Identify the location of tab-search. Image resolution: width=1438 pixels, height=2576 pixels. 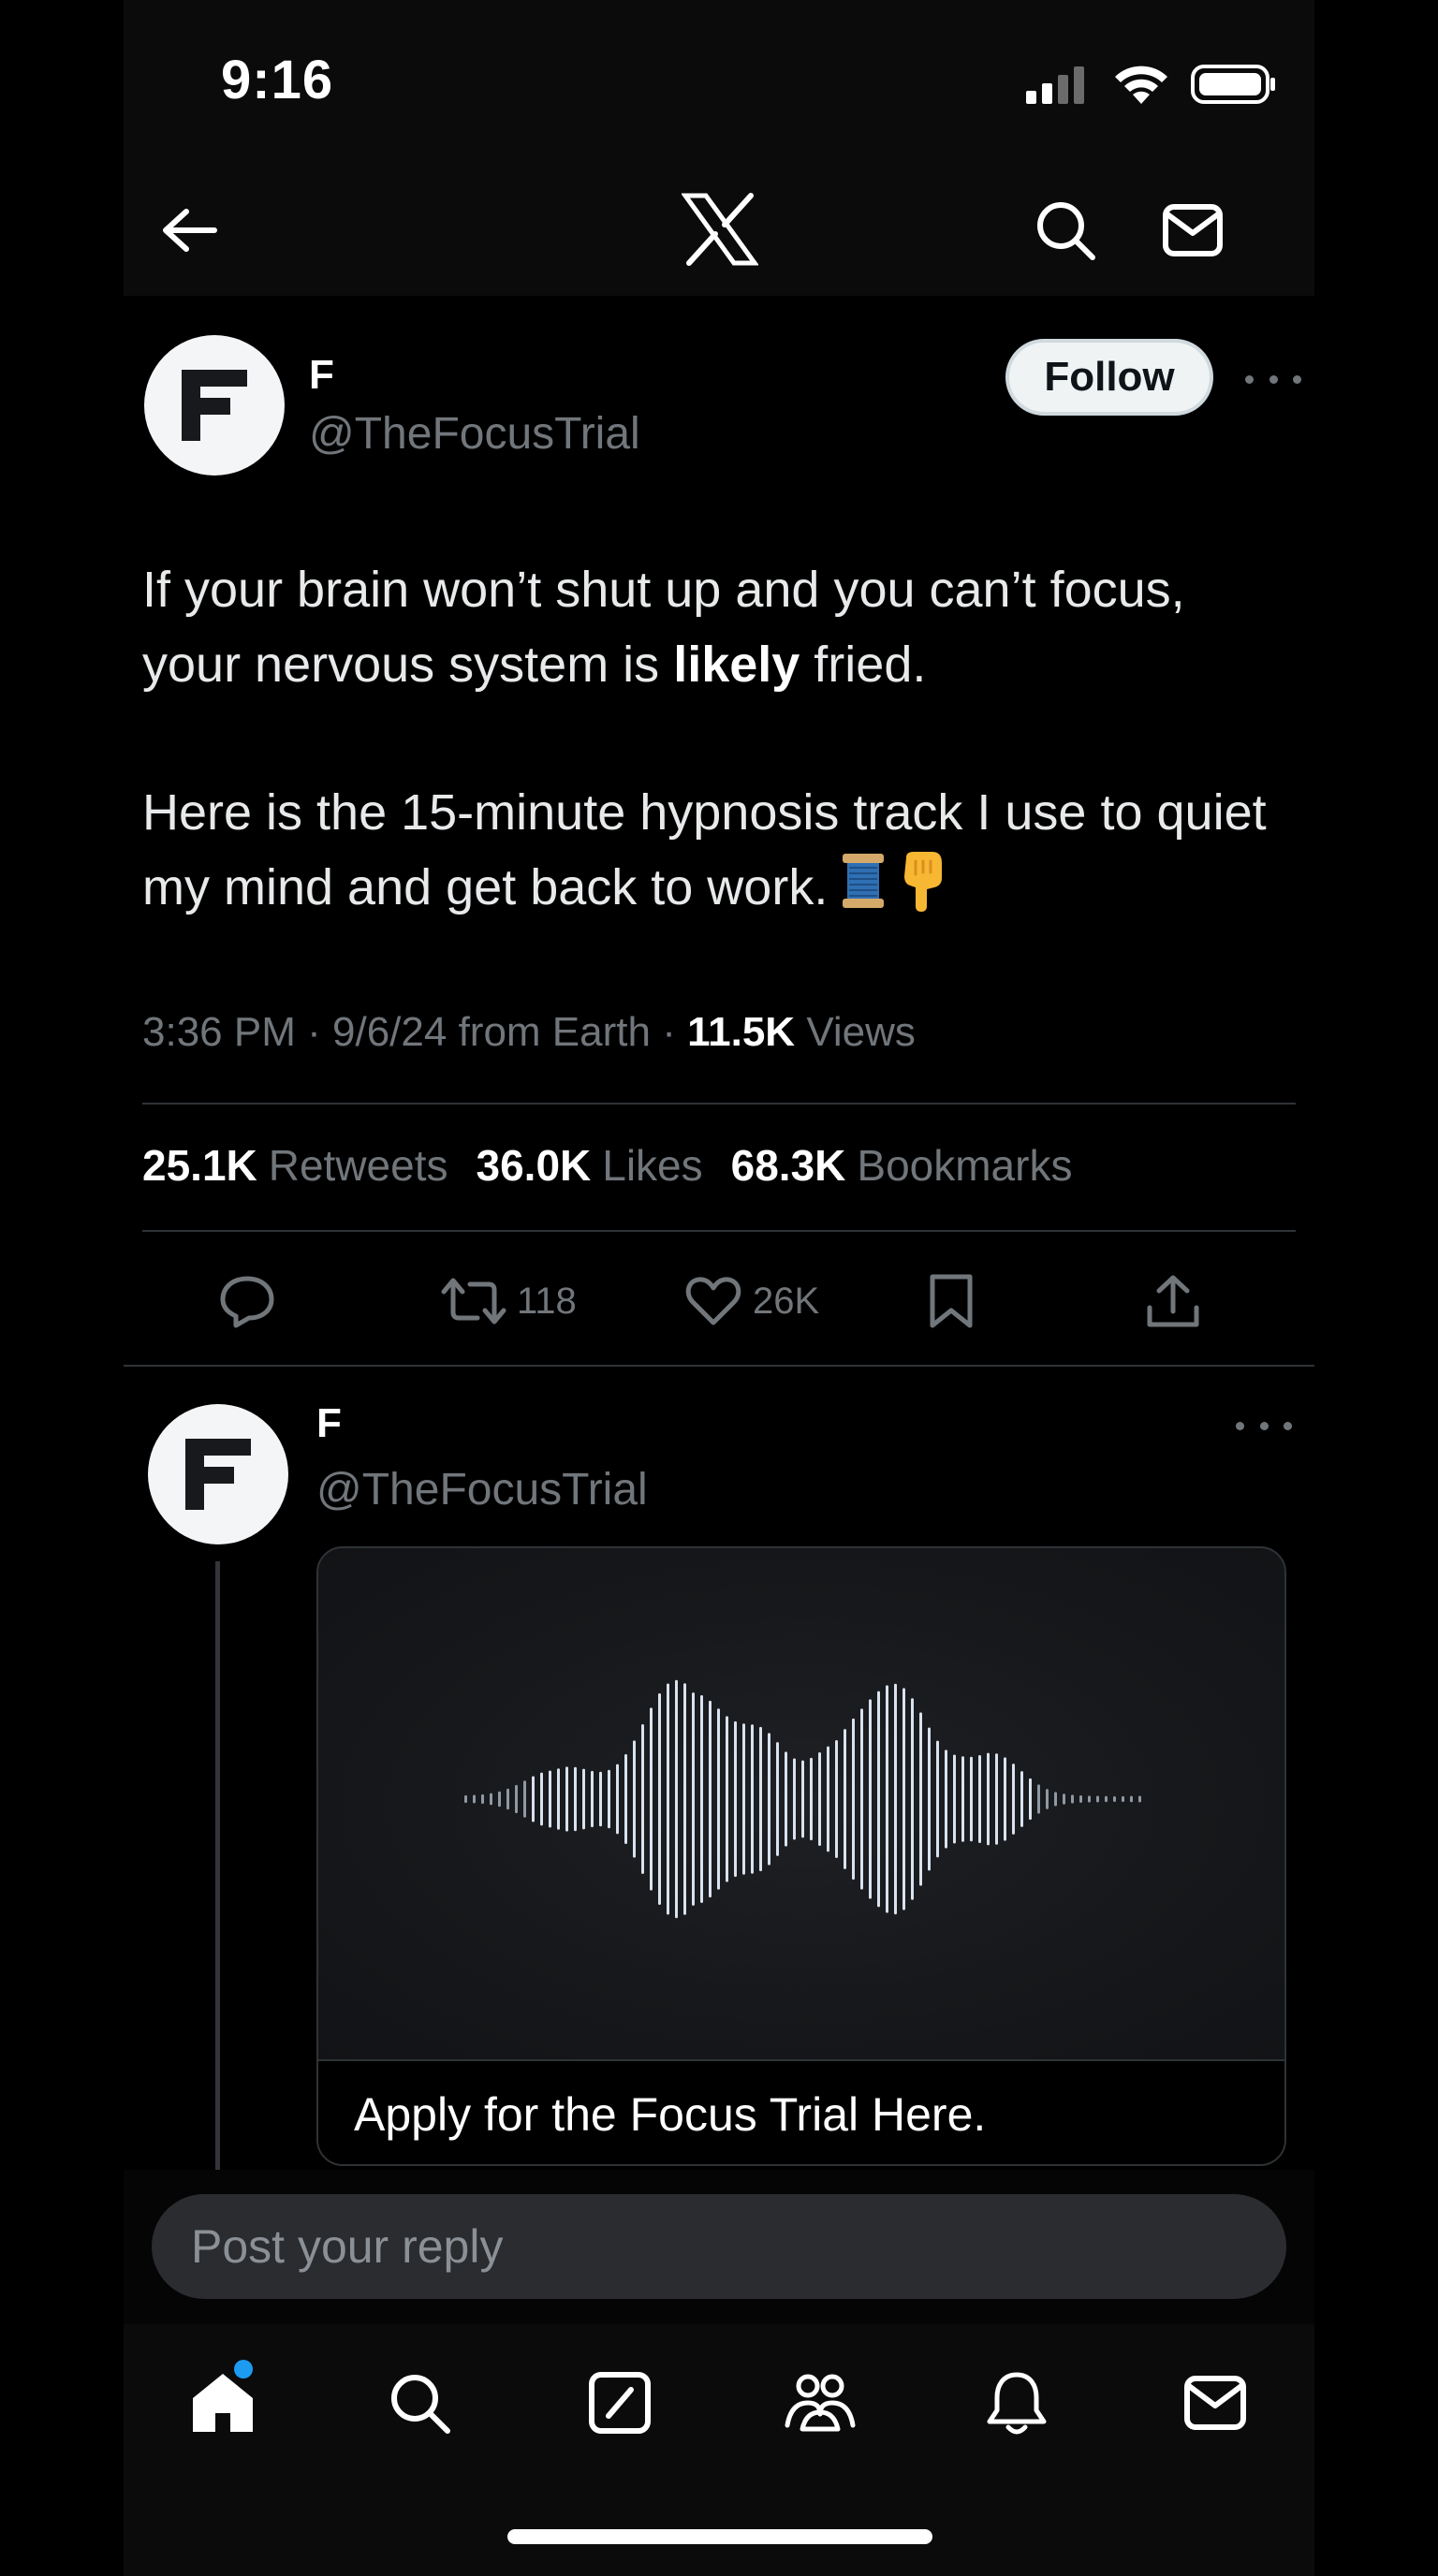
(419, 2403).